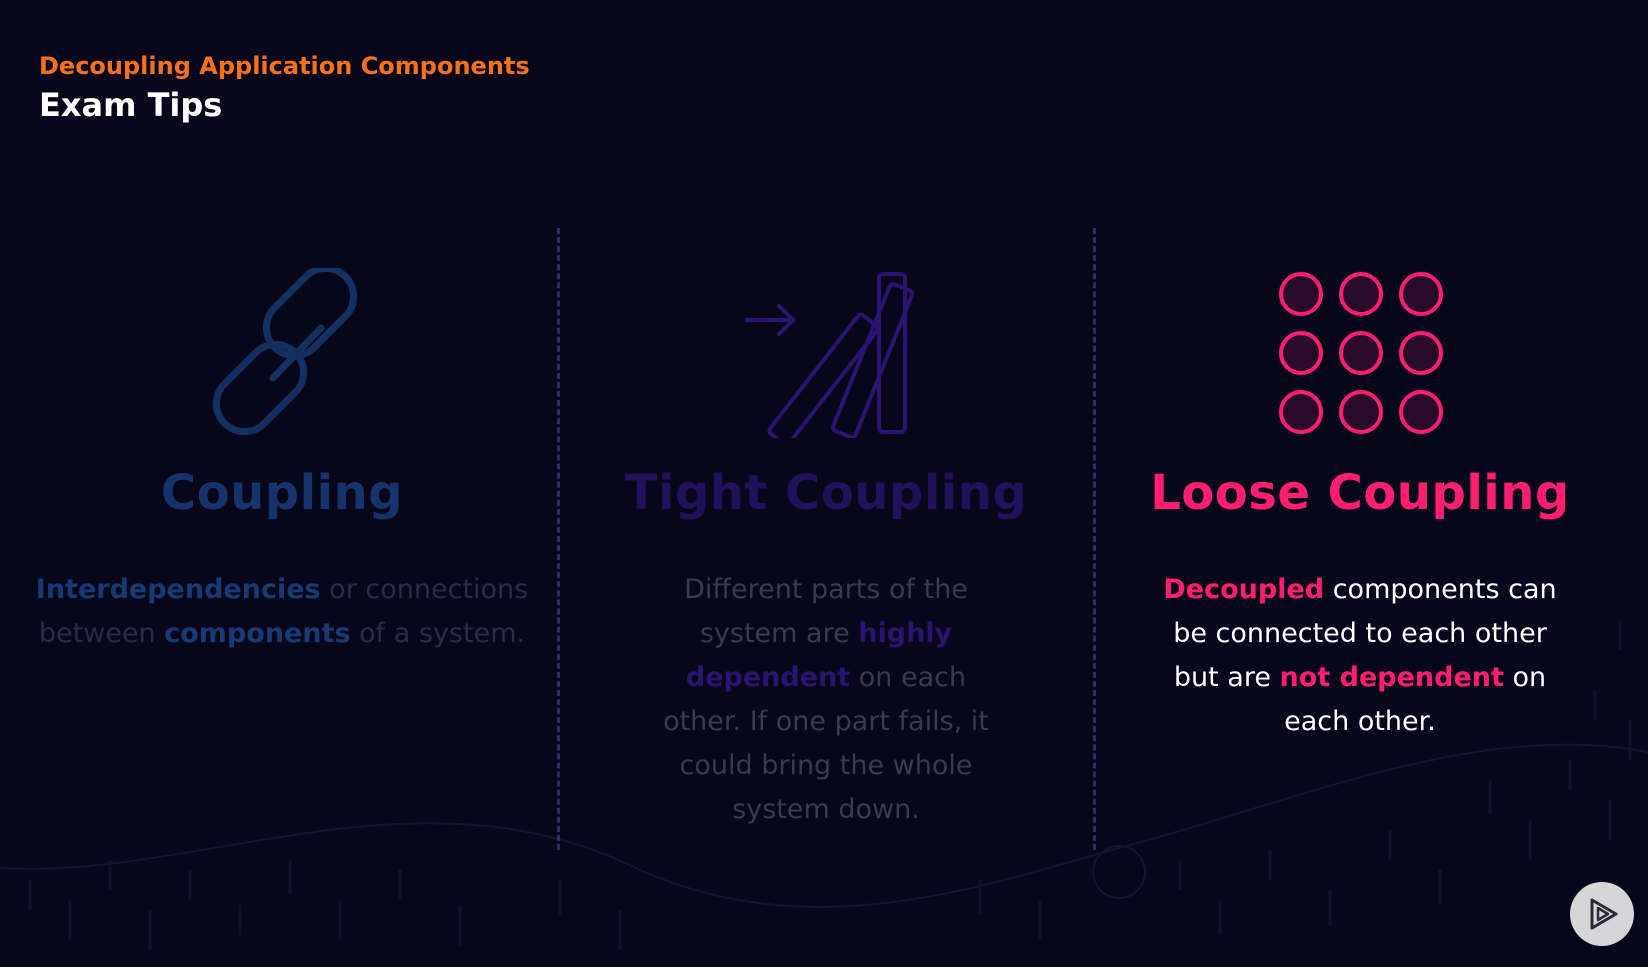  What do you see at coordinates (257, 633) in the screenshot?
I see `coupling-term-components: components` at bounding box center [257, 633].